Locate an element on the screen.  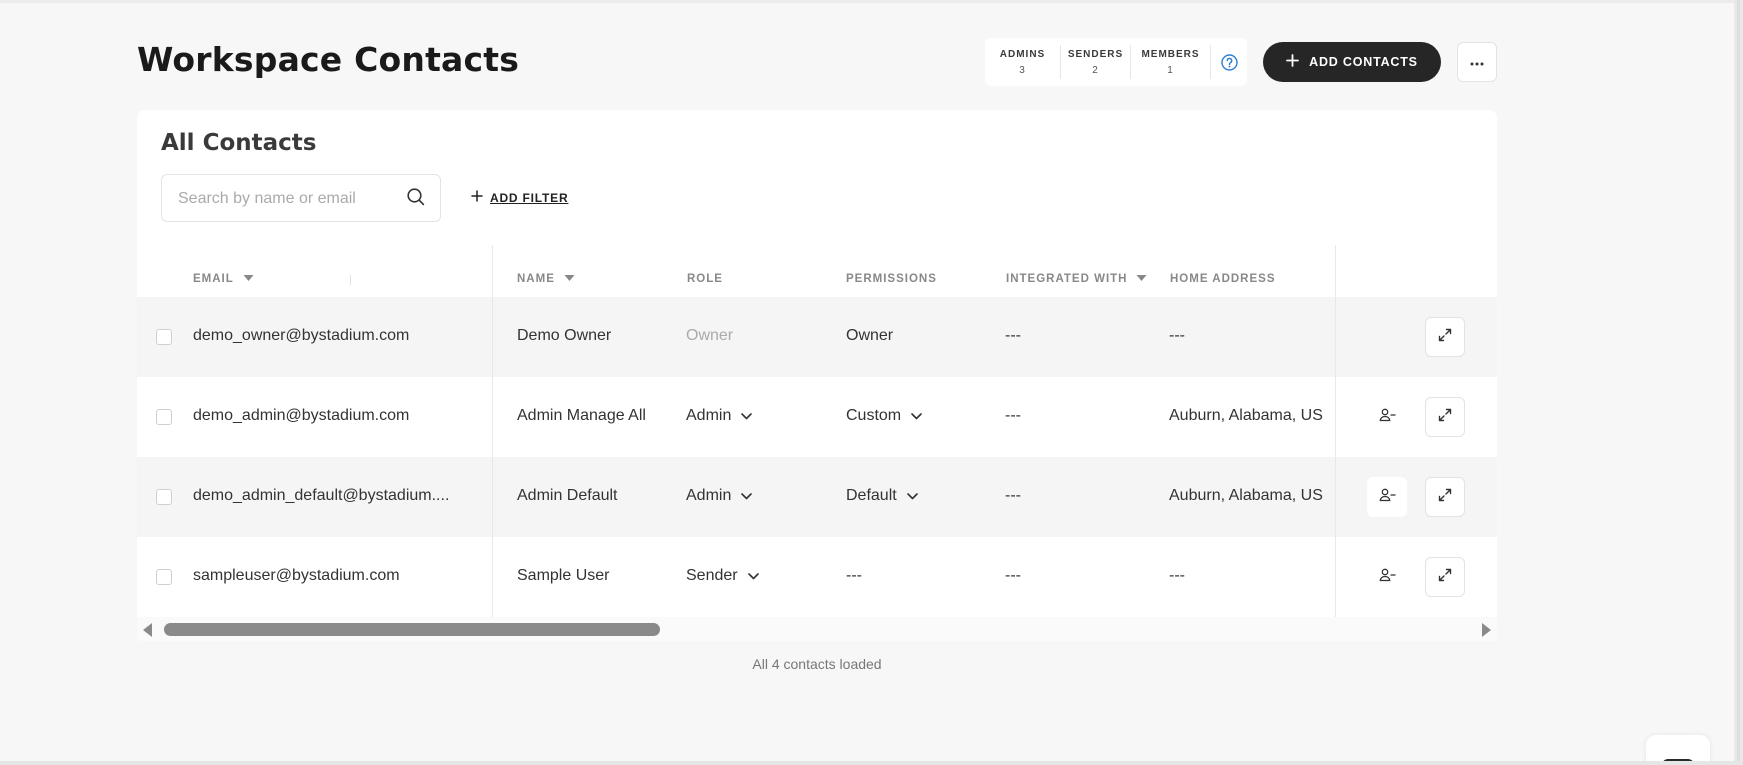
stat-members: MEMBERS 1 is located at coordinates (1171, 62).